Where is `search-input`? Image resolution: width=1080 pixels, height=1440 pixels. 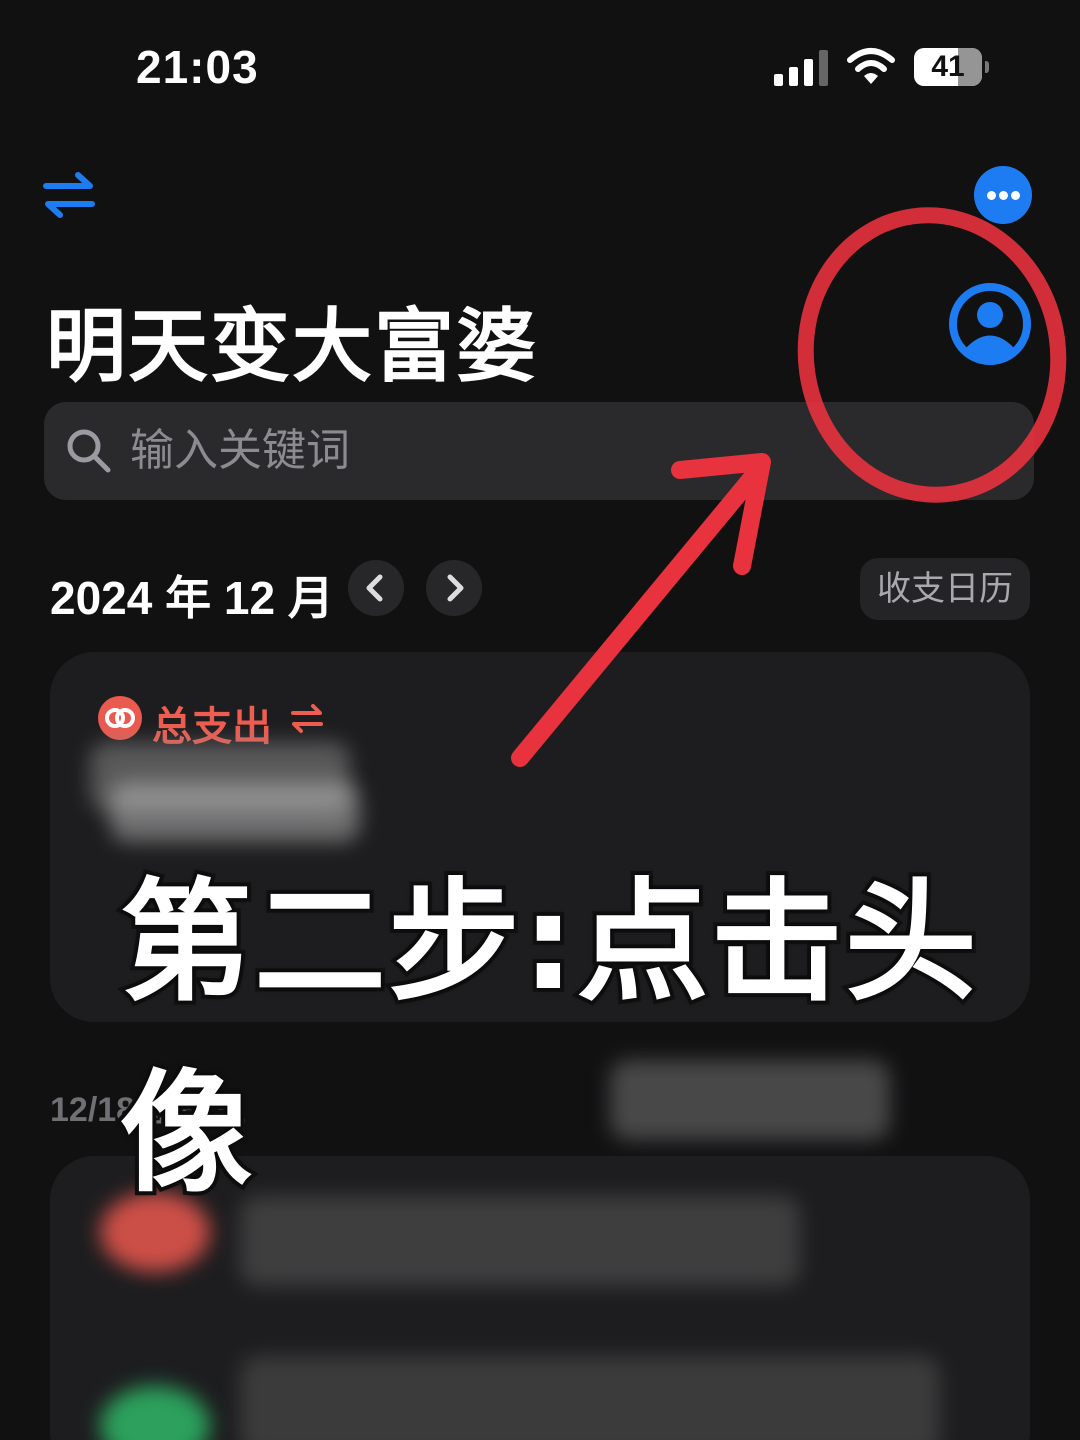
search-input is located at coordinates (570, 451).